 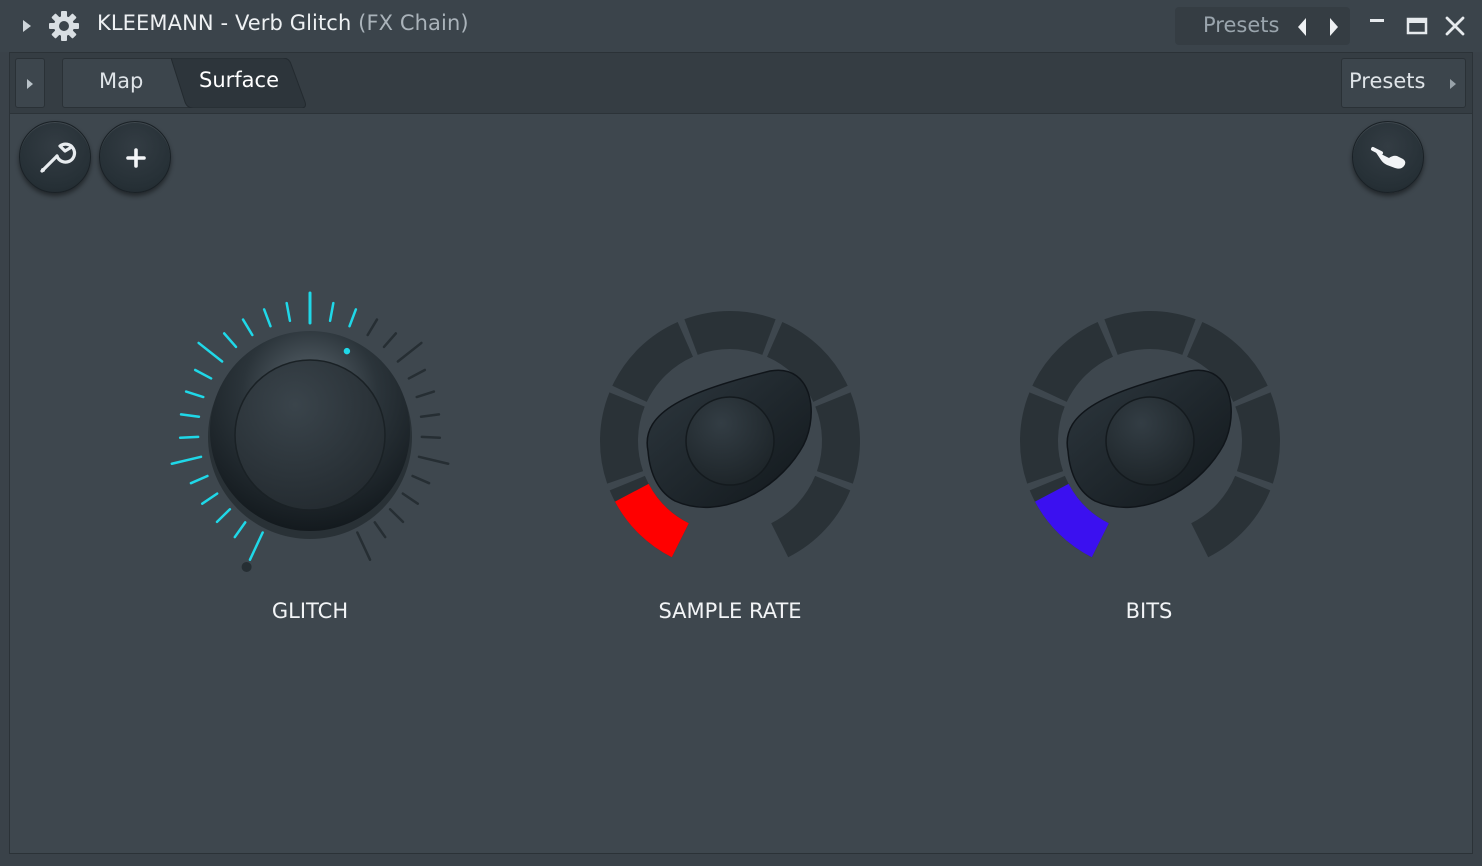 What do you see at coordinates (246, 566) in the screenshot?
I see `glitch-knob-start-dot` at bounding box center [246, 566].